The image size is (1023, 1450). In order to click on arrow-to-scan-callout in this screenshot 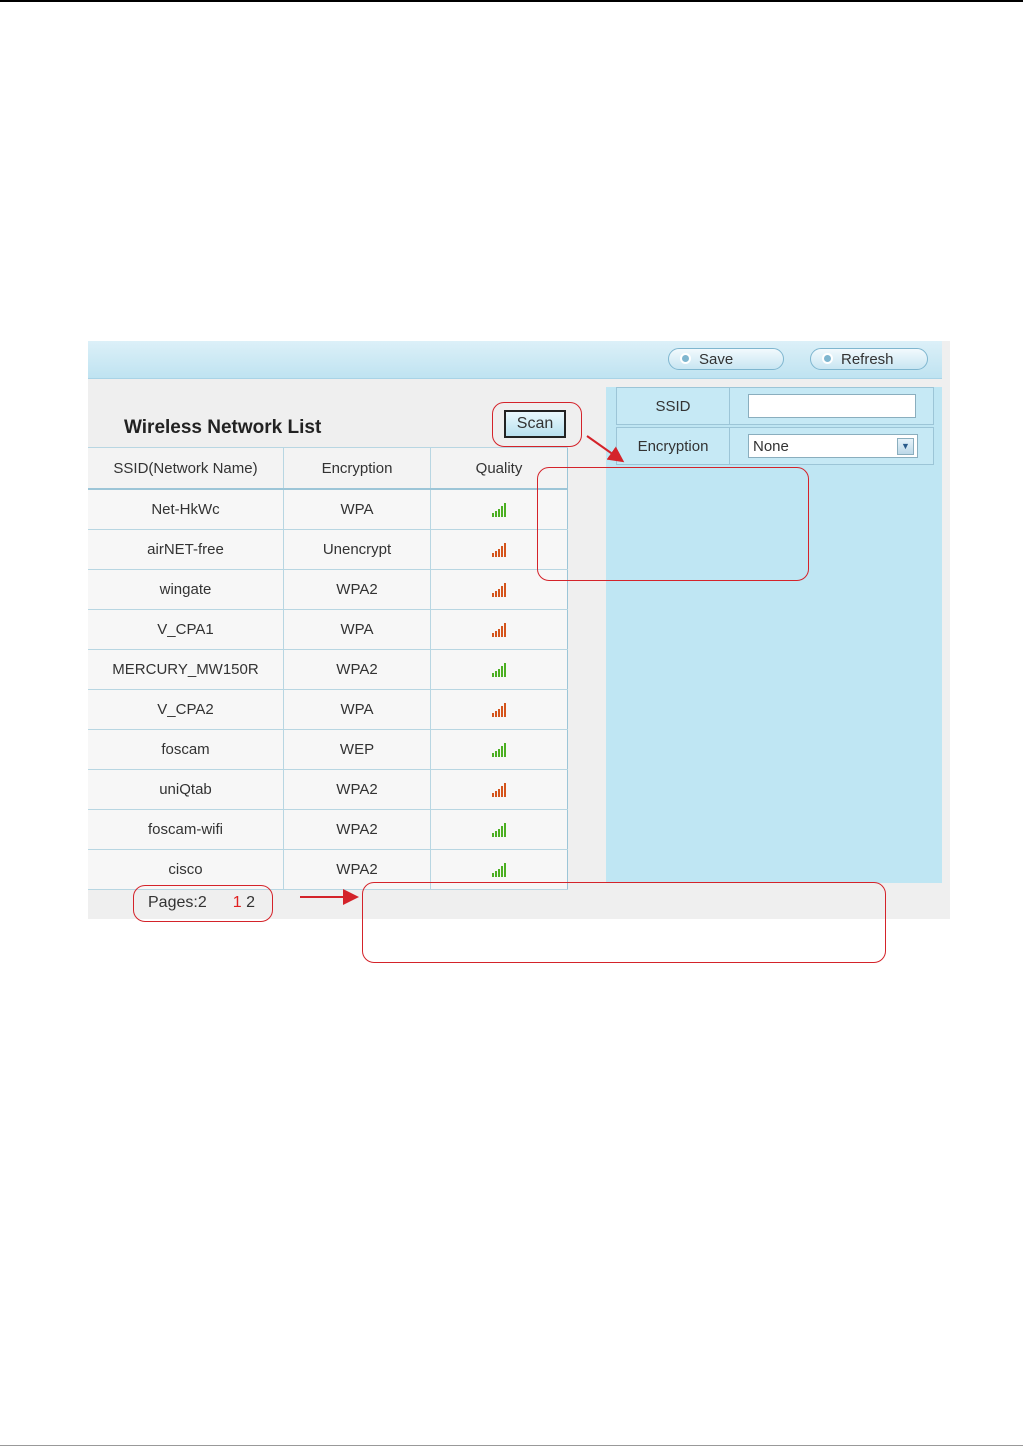, I will do `click(605, 449)`.